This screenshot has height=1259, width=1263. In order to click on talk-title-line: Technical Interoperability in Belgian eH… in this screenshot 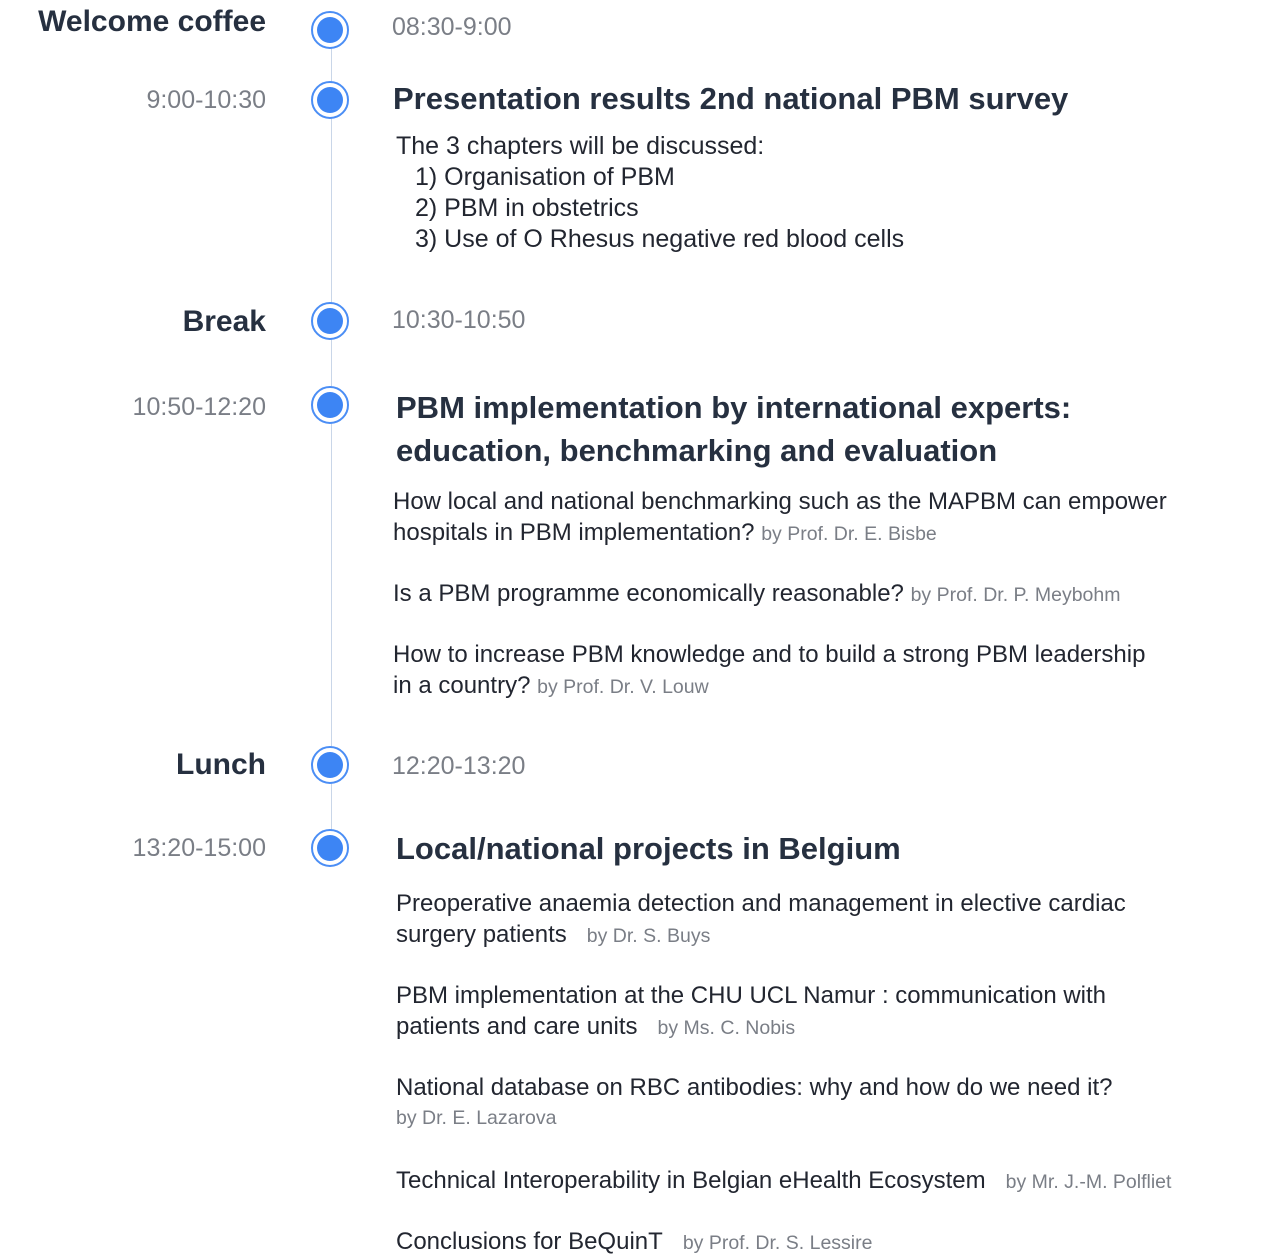, I will do `click(691, 1180)`.